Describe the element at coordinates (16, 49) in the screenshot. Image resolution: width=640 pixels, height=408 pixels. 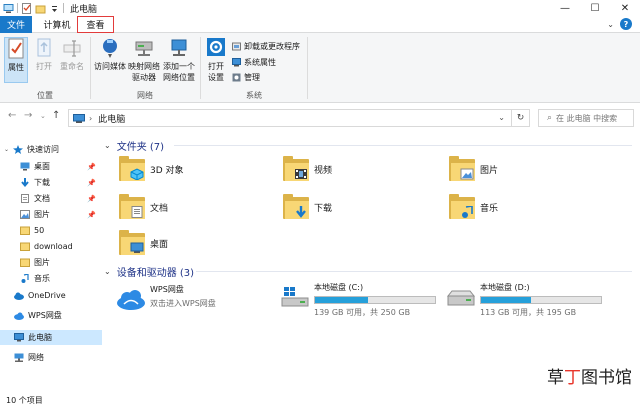
I see `properties-check-icon` at that location.